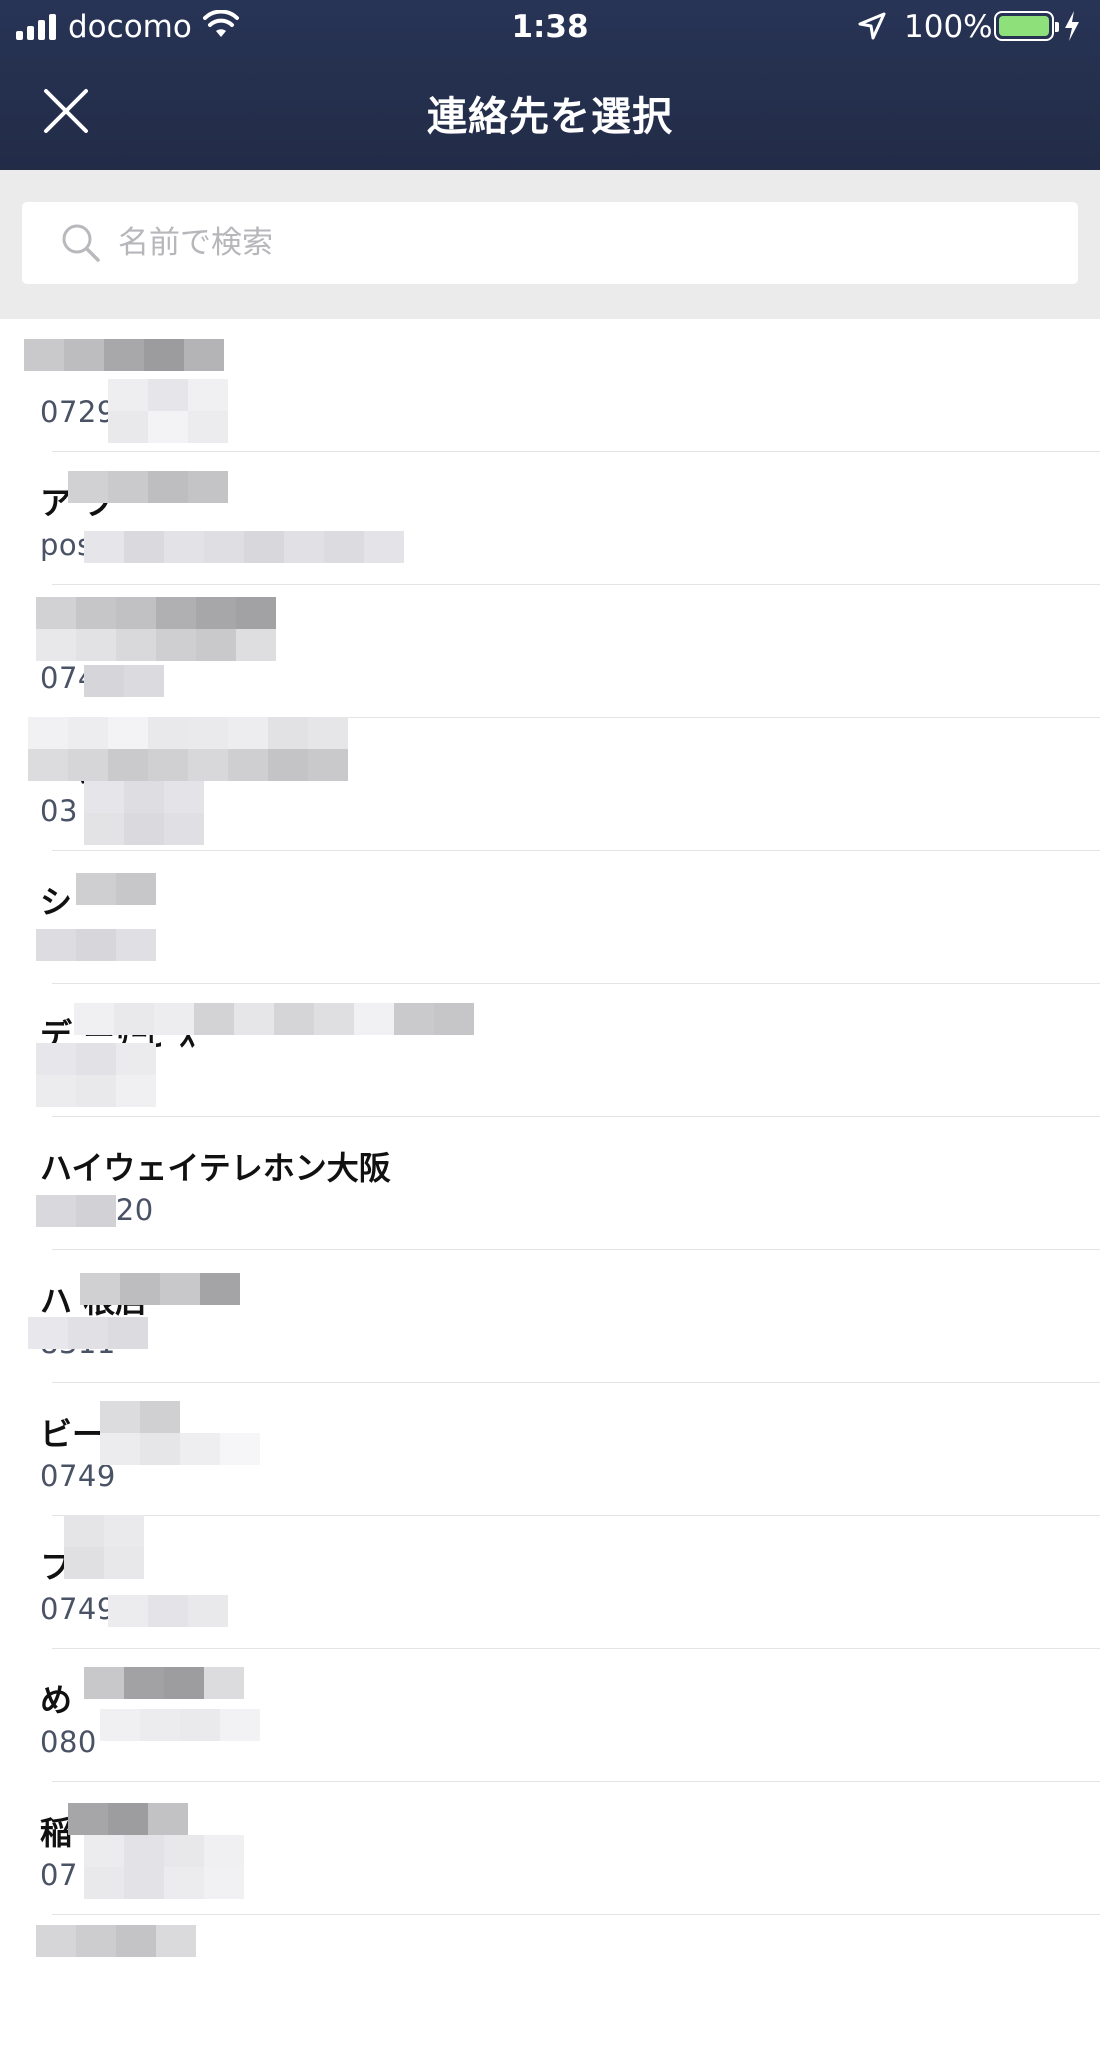 The width and height of the screenshot is (1100, 2048). I want to click on battery-percentage: 100%, so click(948, 27).